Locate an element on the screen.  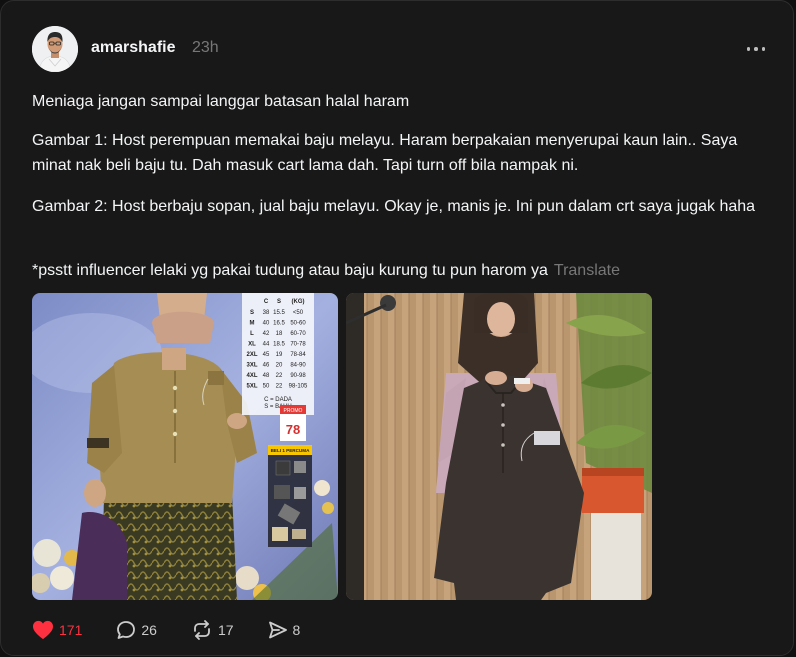
size-chart-cell: 20 is located at coordinates (279, 366).